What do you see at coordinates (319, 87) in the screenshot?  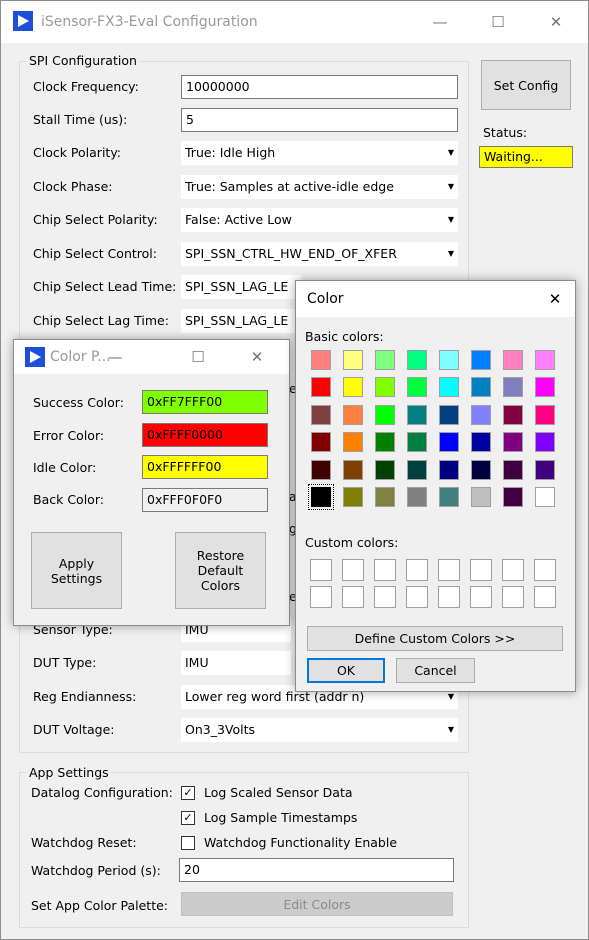 I see `clock-frequency-input: 10000000` at bounding box center [319, 87].